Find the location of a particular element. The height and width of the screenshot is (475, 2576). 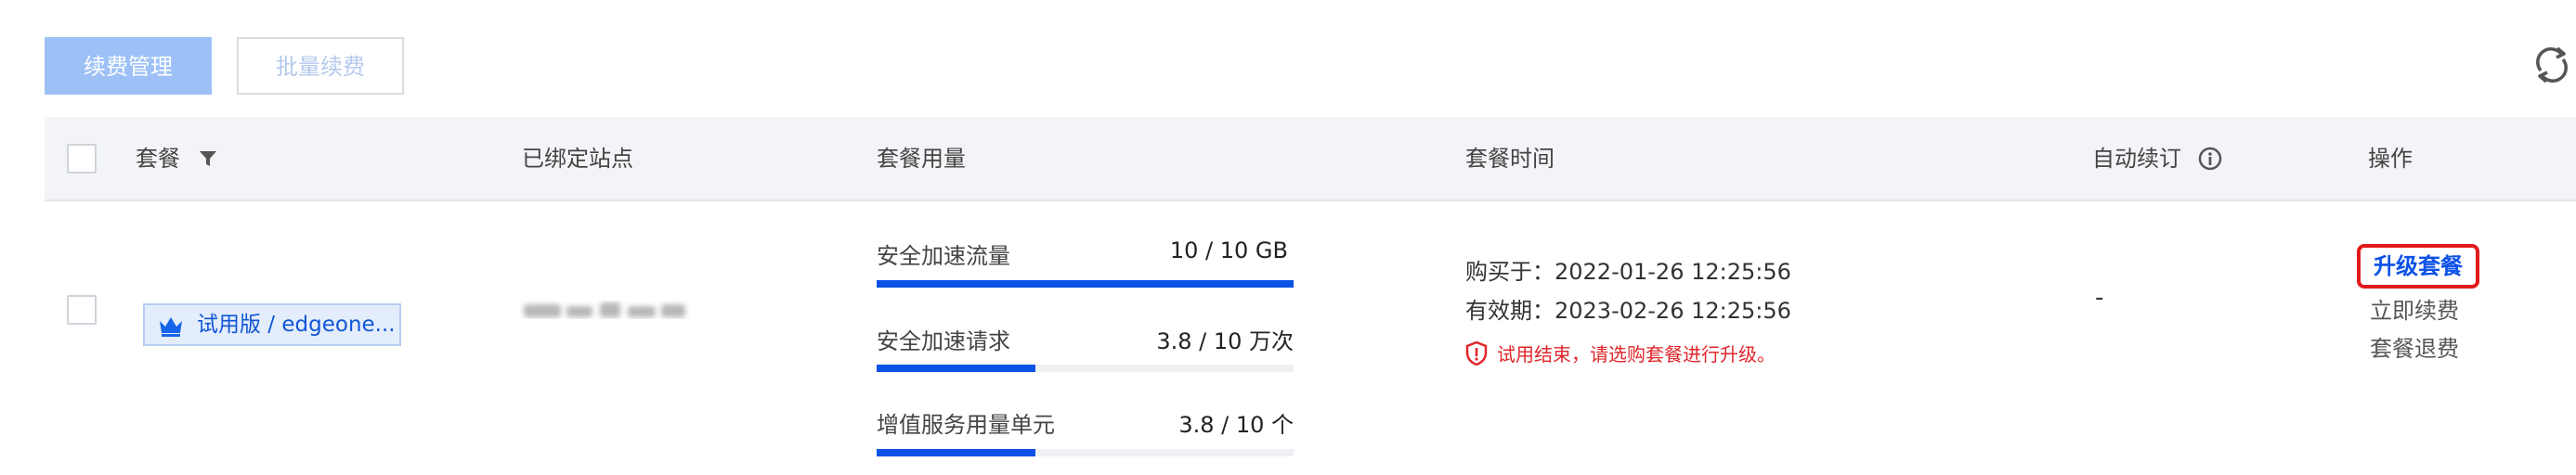

header-usage: 套餐用量 is located at coordinates (921, 159).